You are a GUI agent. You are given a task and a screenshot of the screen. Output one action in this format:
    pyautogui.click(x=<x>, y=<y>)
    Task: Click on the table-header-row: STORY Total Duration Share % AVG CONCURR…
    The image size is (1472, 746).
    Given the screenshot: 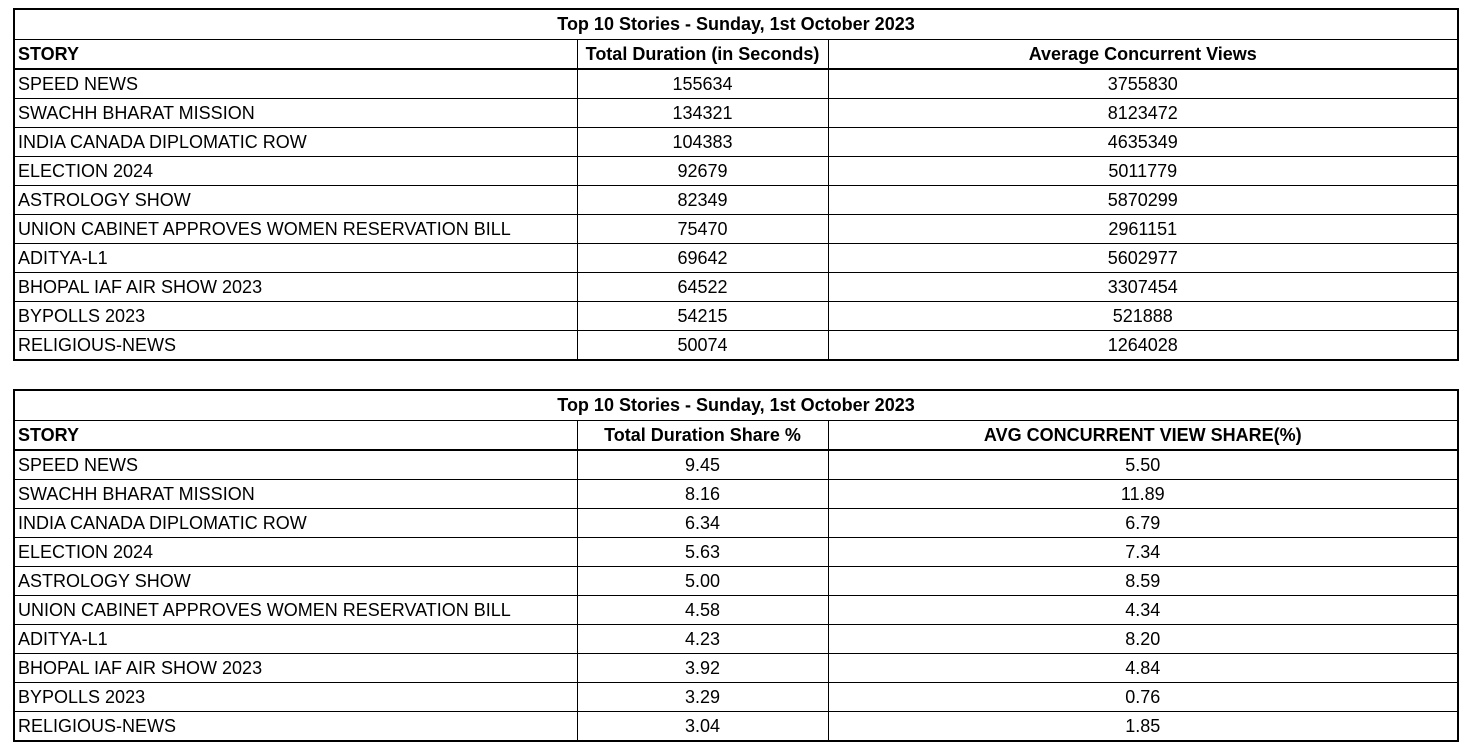 What is the action you would take?
    pyautogui.click(x=736, y=435)
    